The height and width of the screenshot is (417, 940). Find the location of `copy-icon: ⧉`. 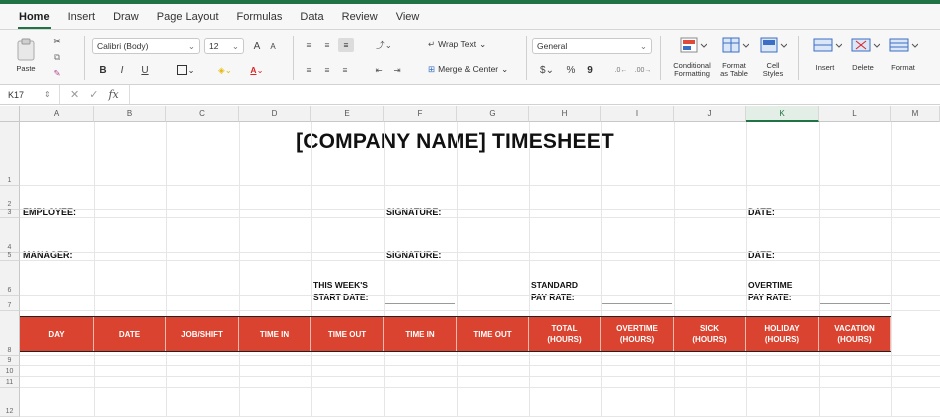

copy-icon: ⧉ is located at coordinates (57, 57).